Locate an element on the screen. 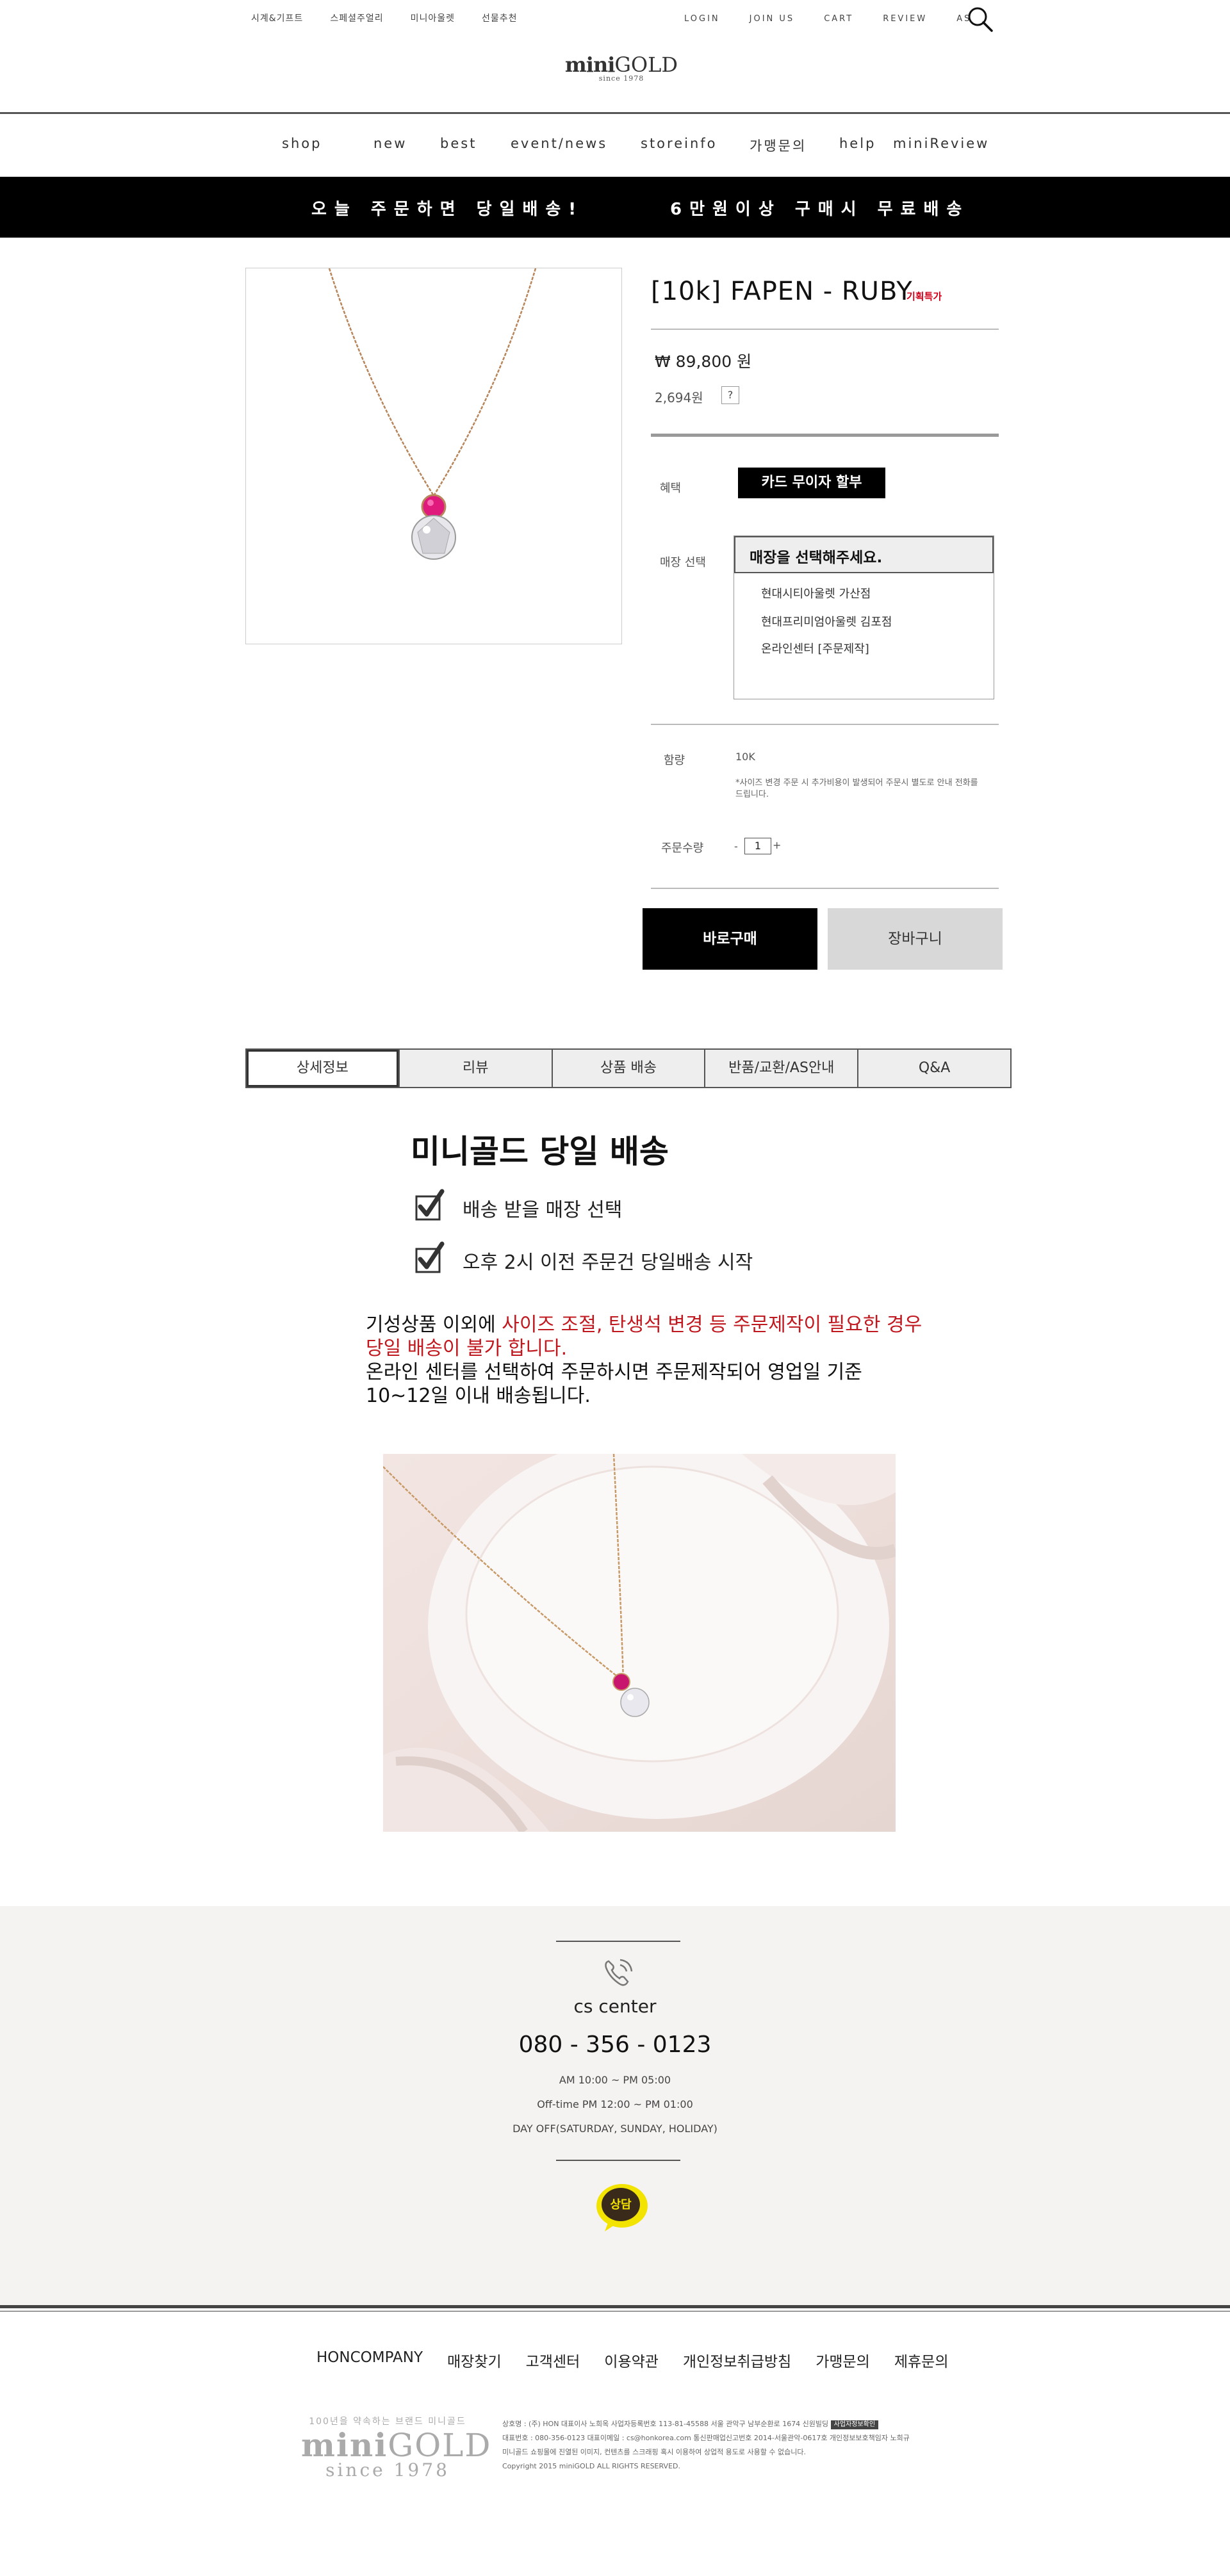  review-link: REVIEW is located at coordinates (905, 19).